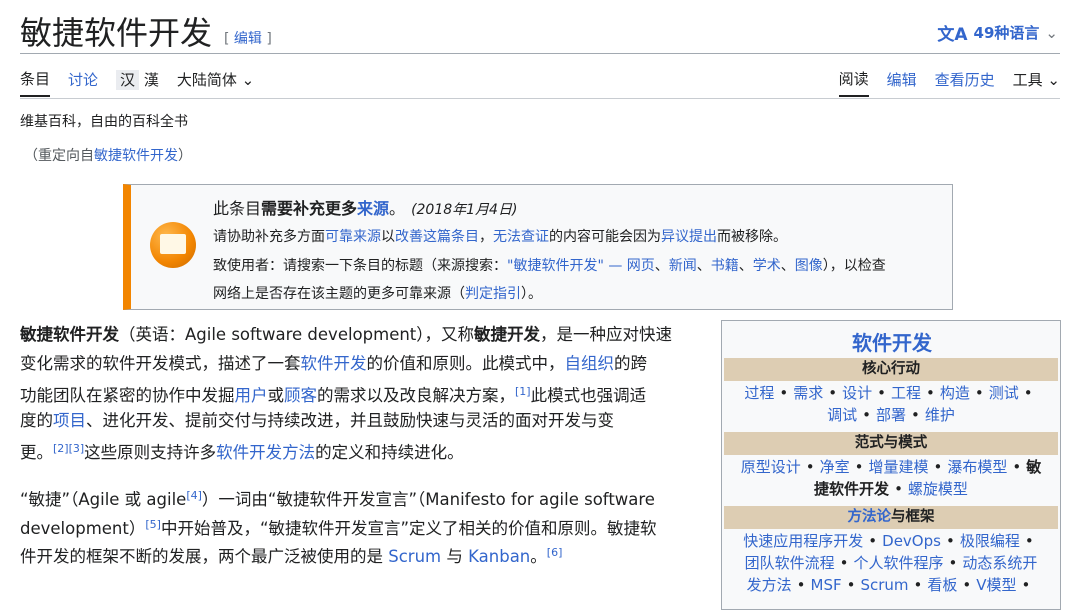 This screenshot has height=610, width=1080. I want to click on methods-line-1: 快速应用程序开发 • DevOps • 极限编程 •, so click(888, 541).